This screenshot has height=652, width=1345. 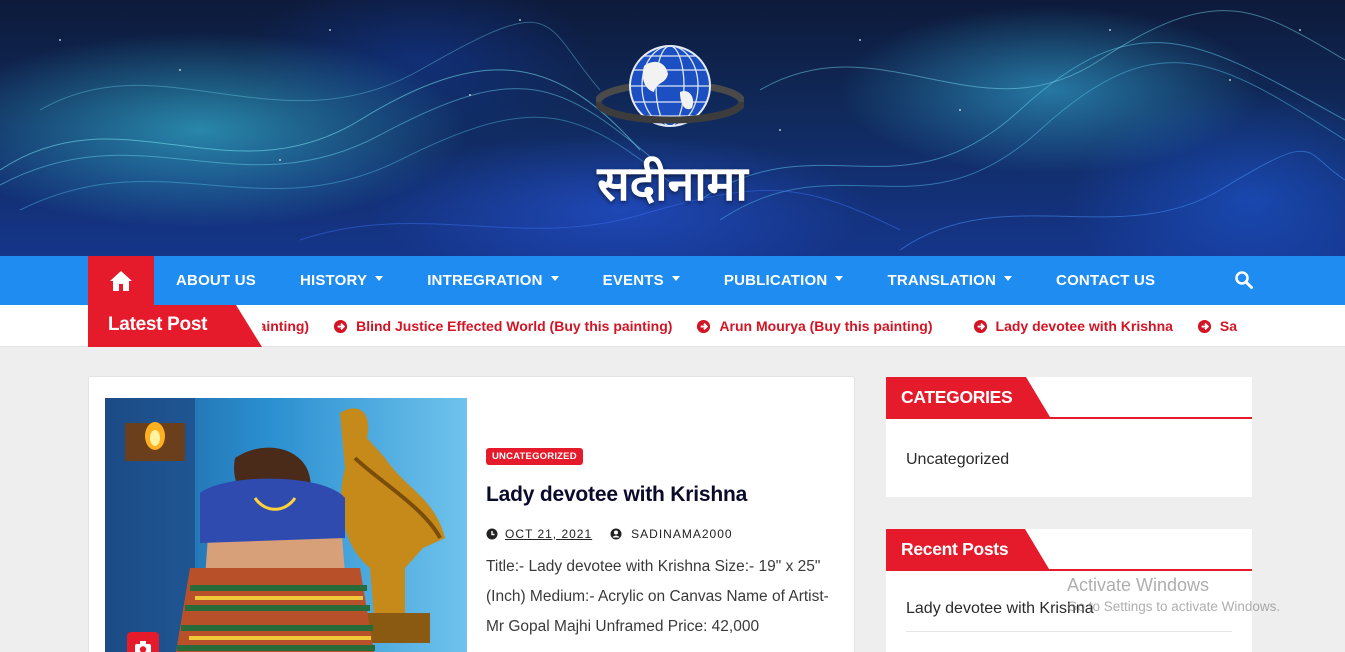 I want to click on ticker-item-label: Lady devotee with Krishna, so click(x=1084, y=326).